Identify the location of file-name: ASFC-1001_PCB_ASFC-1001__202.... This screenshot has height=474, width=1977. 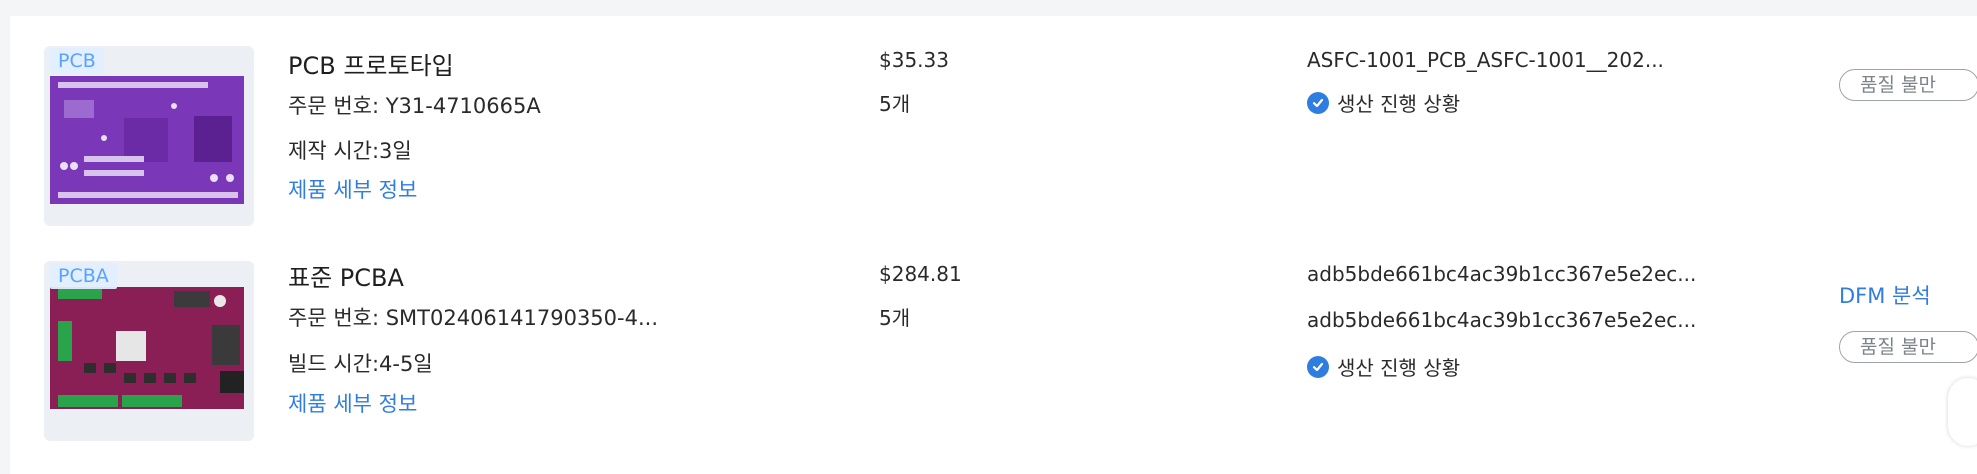
(1485, 60).